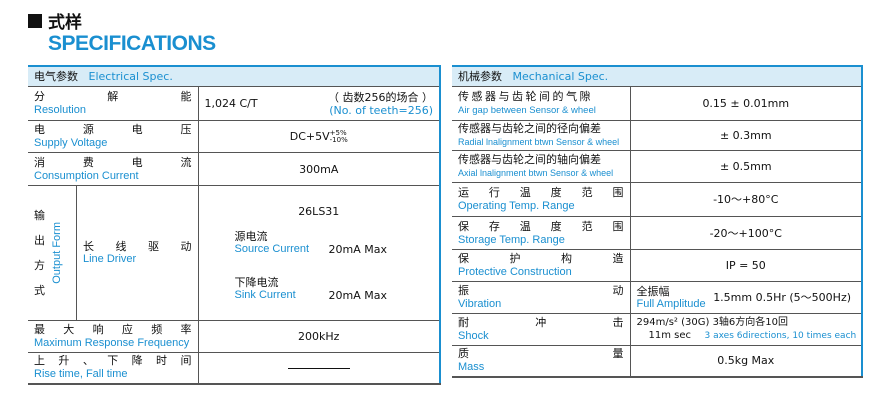 Image resolution: width=884 pixels, height=409 pixels. What do you see at coordinates (60, 110) in the screenshot?
I see `resolution-label-en: Resolution` at bounding box center [60, 110].